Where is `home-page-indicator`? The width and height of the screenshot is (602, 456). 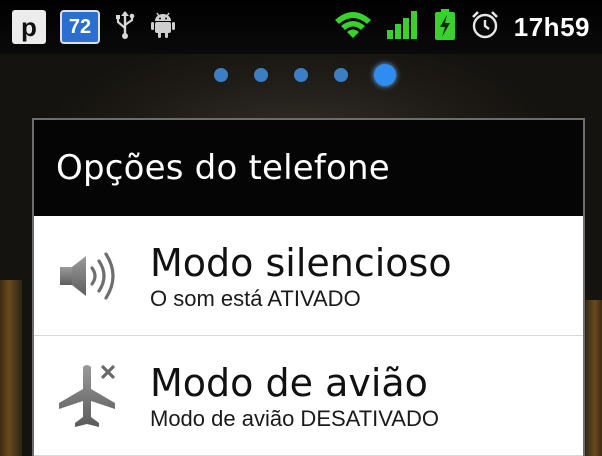
home-page-indicator is located at coordinates (305, 75).